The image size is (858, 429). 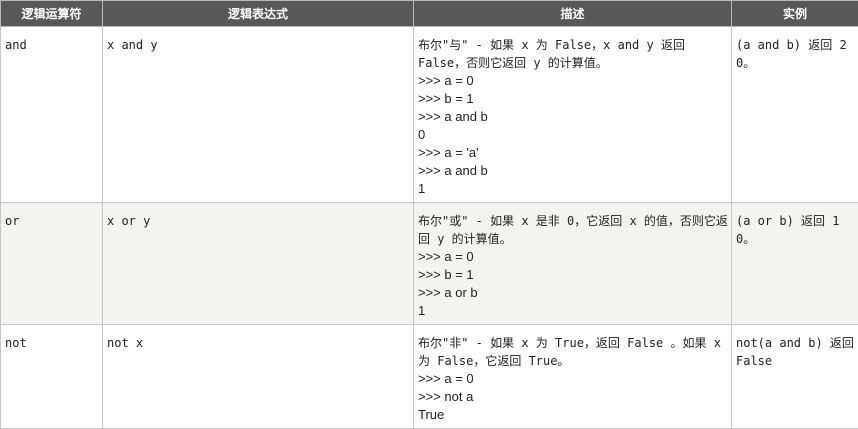 What do you see at coordinates (791, 54) in the screenshot?
I see `example-text: (a and b) 返回 20。` at bounding box center [791, 54].